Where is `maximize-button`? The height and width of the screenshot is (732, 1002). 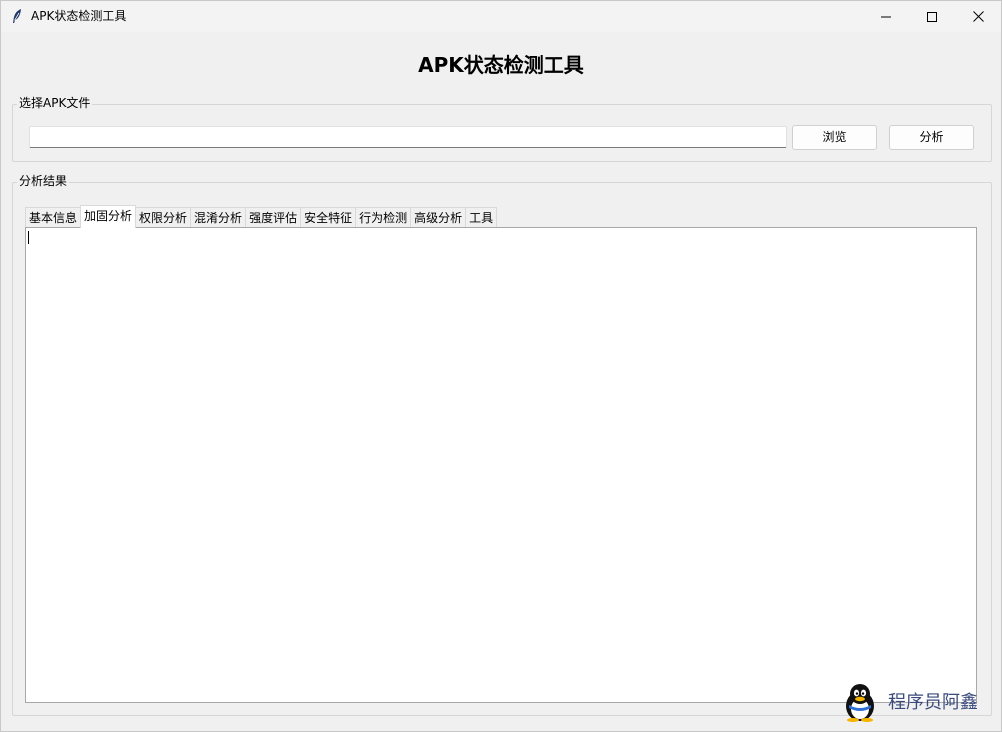
maximize-button is located at coordinates (932, 16).